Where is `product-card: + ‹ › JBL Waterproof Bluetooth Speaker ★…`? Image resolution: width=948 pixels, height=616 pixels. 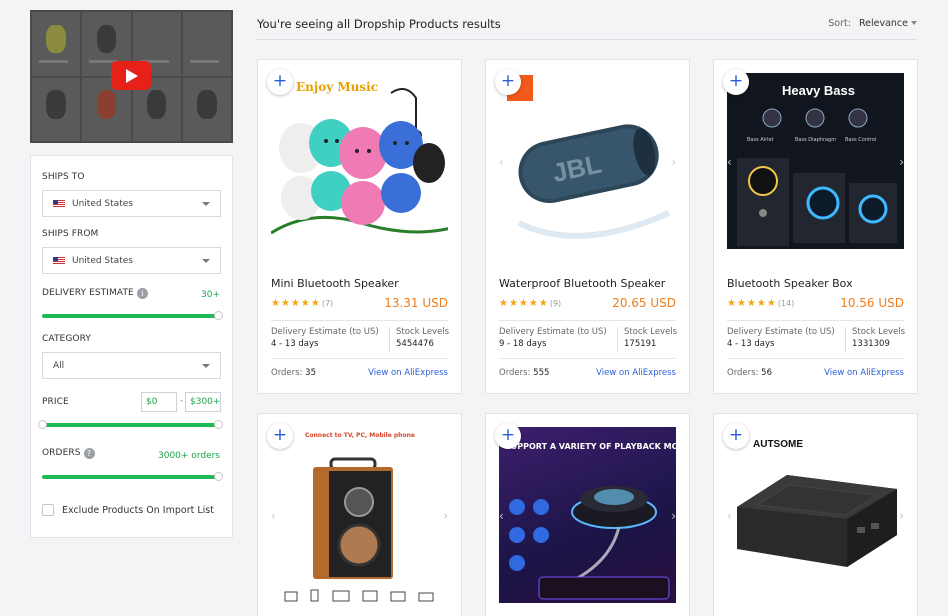 product-card: + ‹ › JBL Waterproof Bluetooth Speaker ★… is located at coordinates (587, 226).